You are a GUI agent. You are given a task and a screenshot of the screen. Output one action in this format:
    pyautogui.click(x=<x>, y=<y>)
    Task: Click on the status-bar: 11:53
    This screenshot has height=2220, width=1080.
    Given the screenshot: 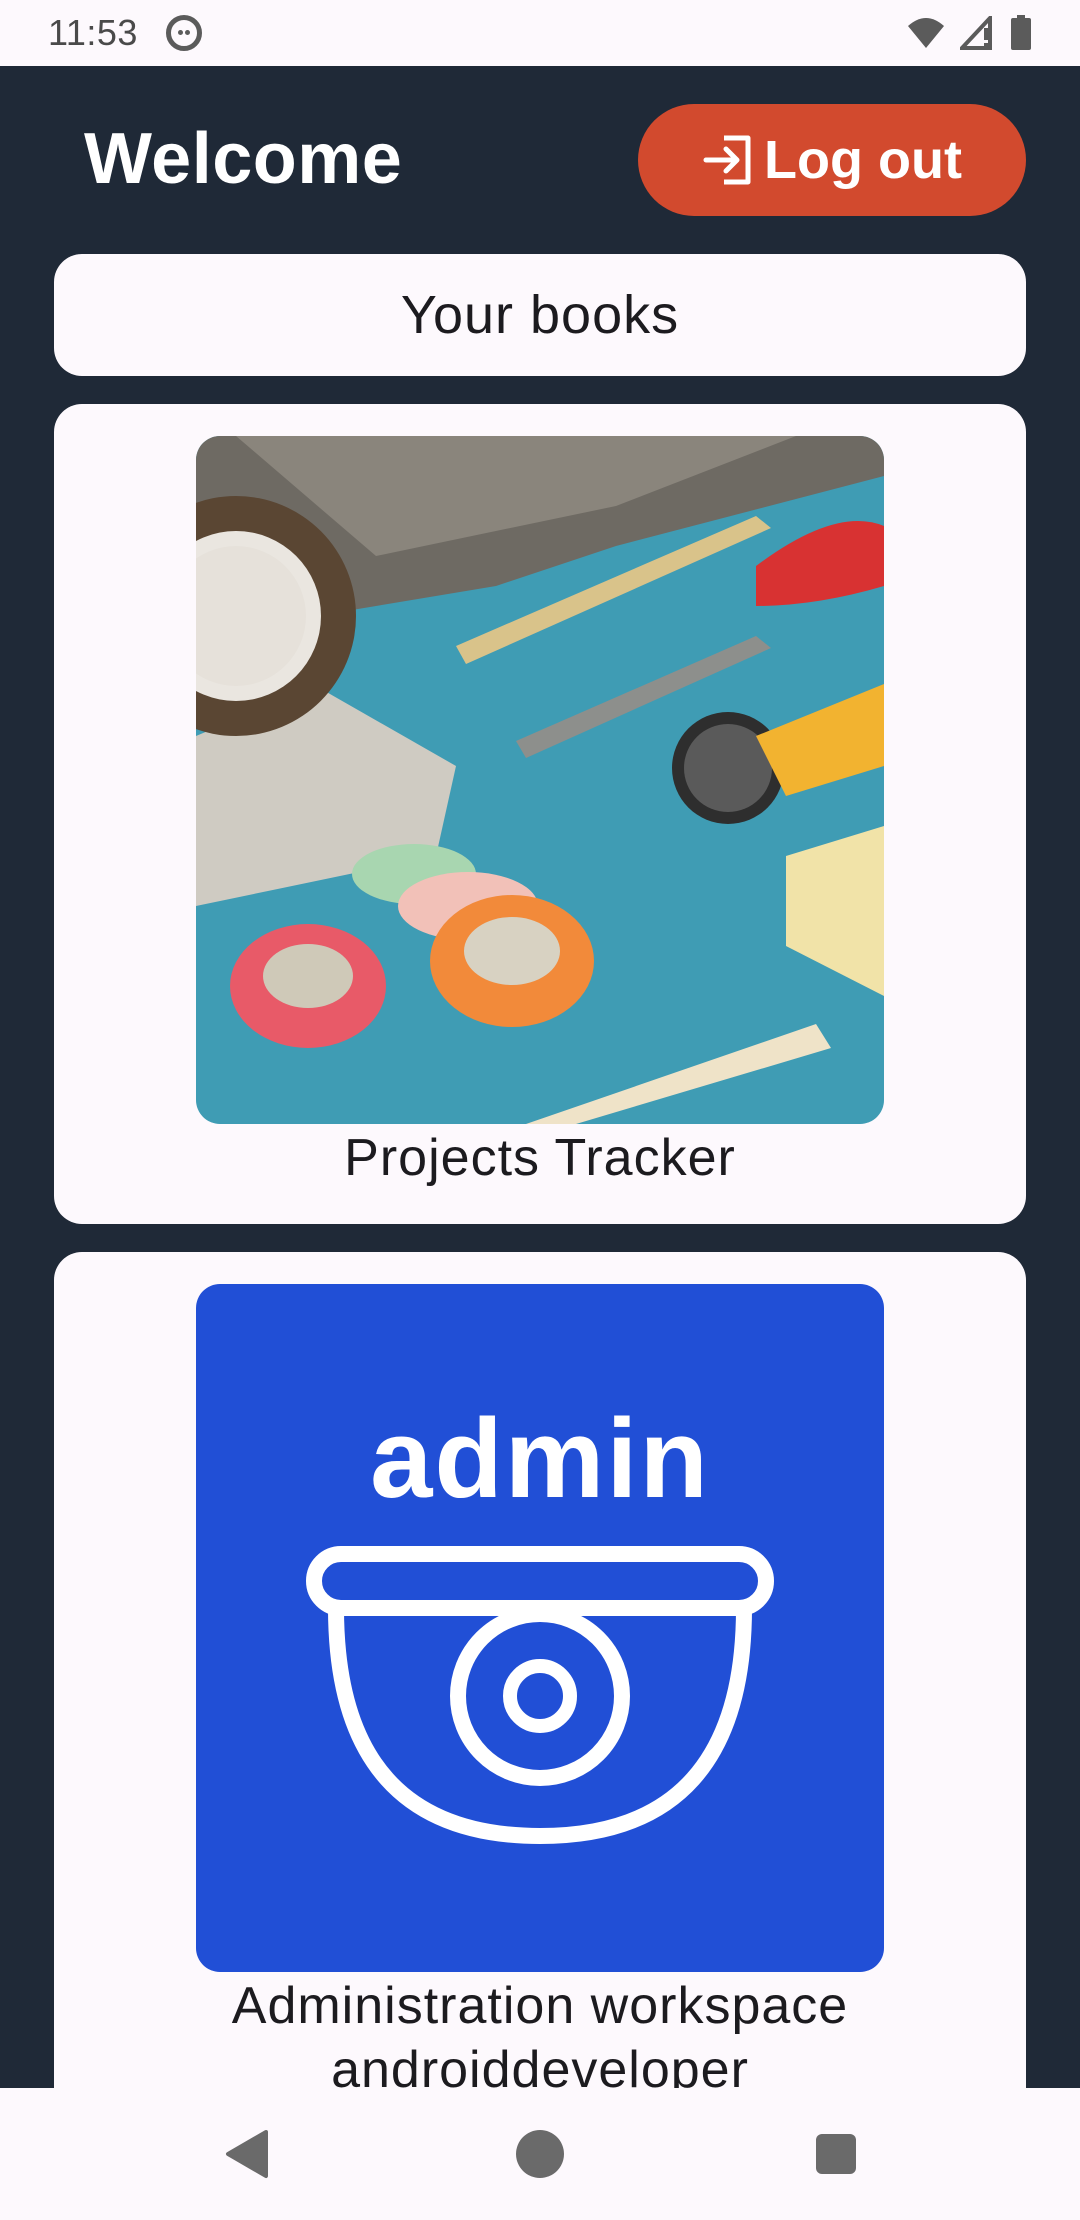 What is the action you would take?
    pyautogui.click(x=540, y=33)
    